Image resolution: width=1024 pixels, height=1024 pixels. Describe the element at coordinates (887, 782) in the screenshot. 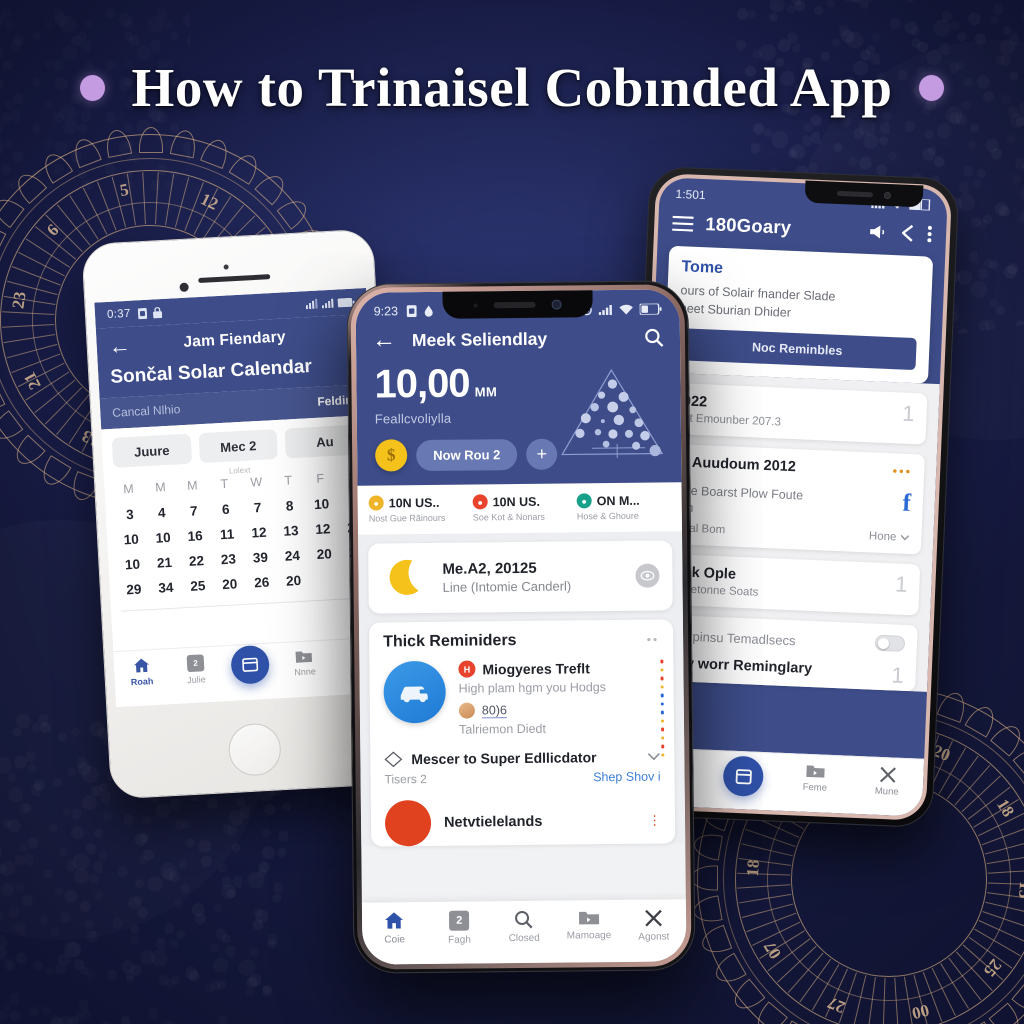

I see `right-nav-item-close: Mune` at that location.